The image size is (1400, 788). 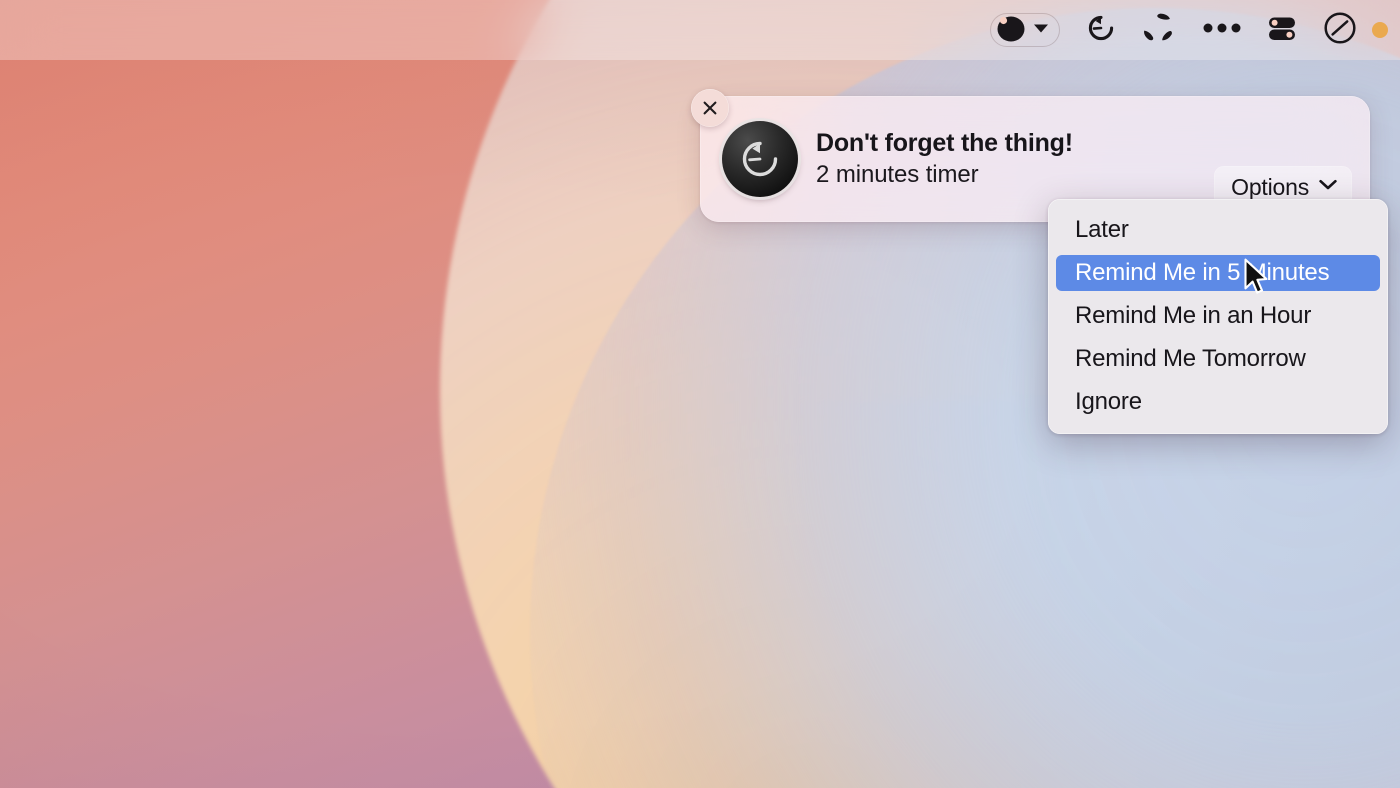 I want to click on blob-with-dot-icon, so click(x=1012, y=30).